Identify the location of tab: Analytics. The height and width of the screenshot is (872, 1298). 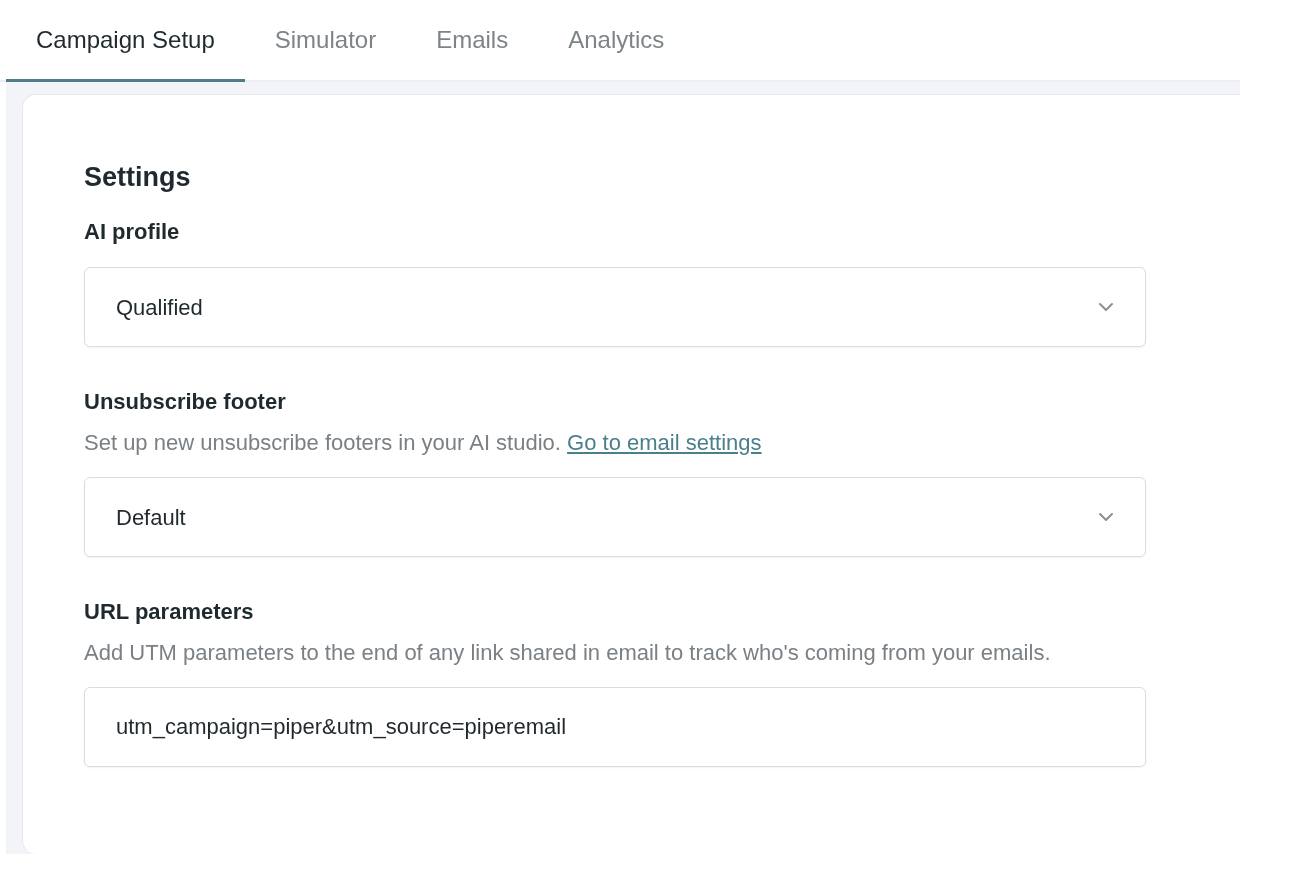
(616, 41).